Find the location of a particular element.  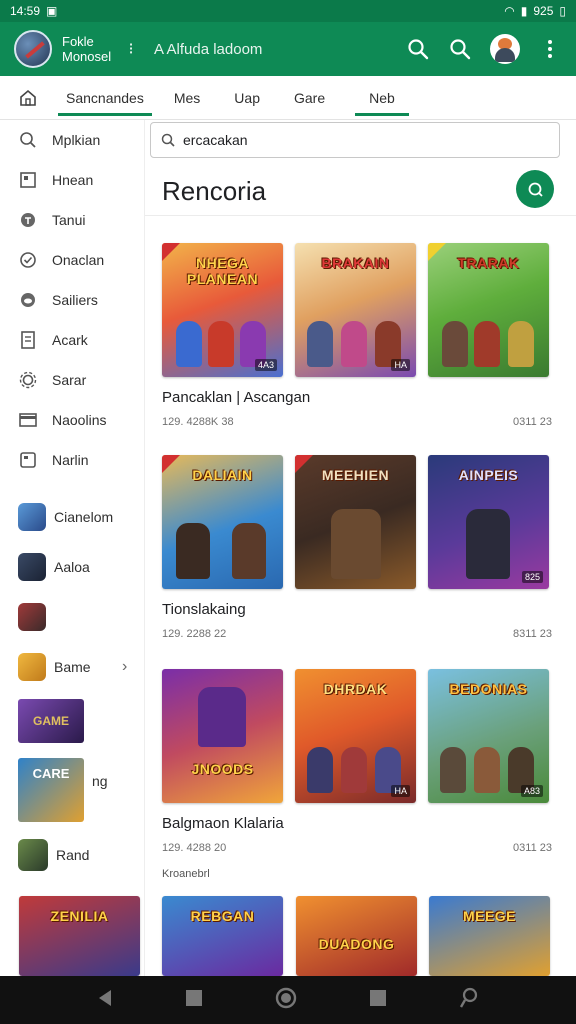

game-tile-title: REBGAN is located at coordinates (222, 916).